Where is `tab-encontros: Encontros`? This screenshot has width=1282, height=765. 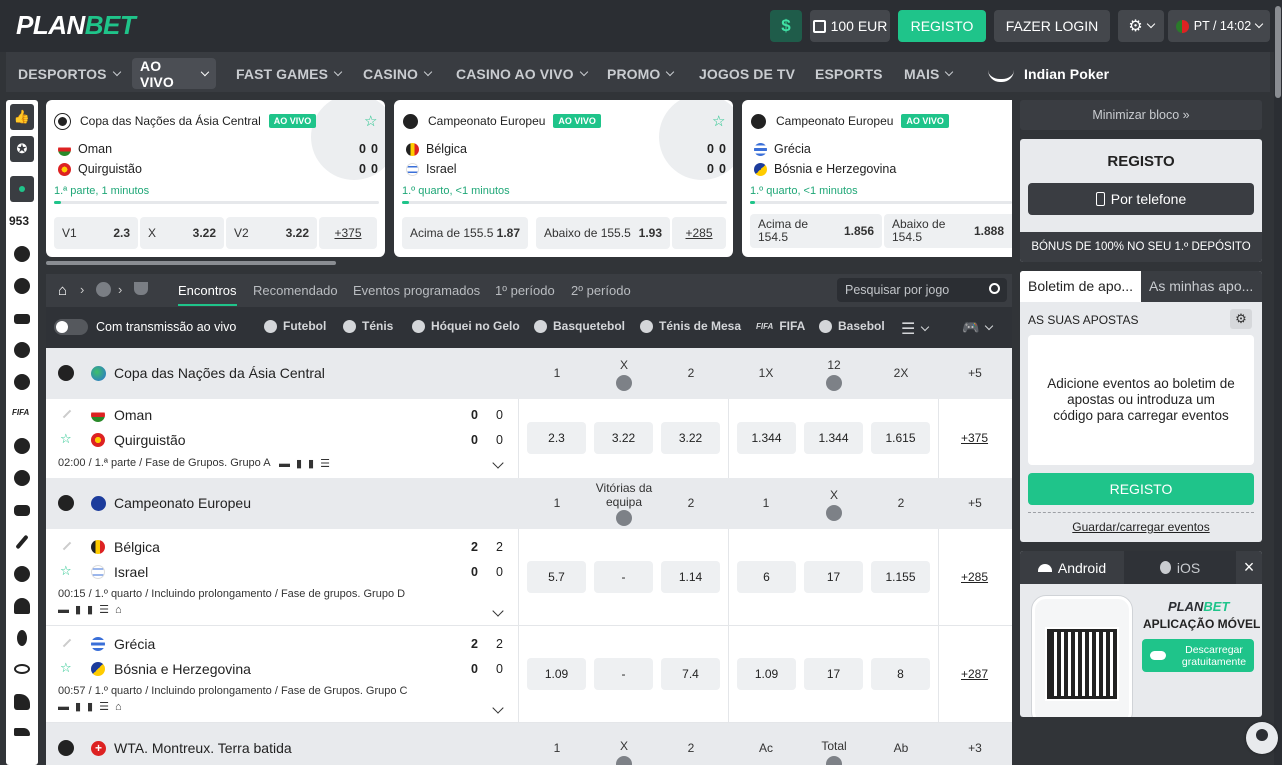
tab-encontros: Encontros is located at coordinates (207, 294).